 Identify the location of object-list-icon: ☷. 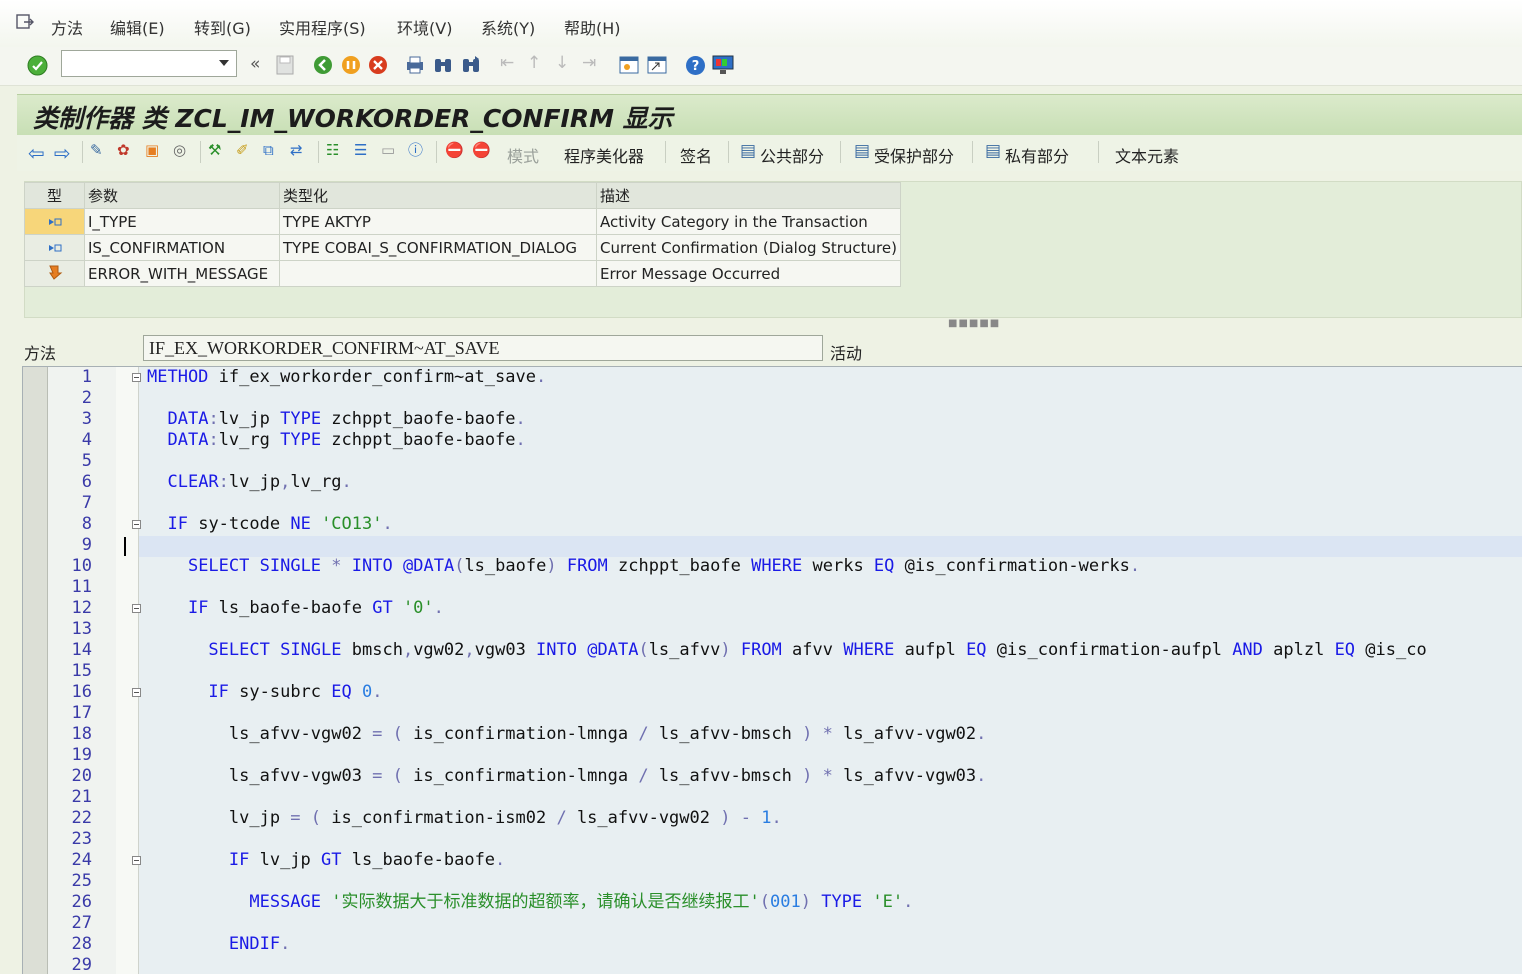
(332, 150).